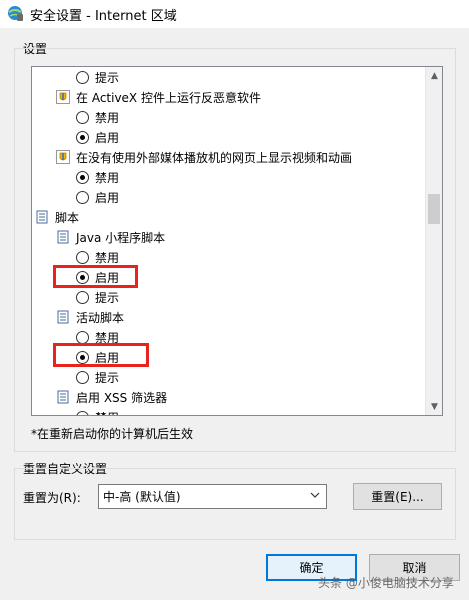 The image size is (469, 600). What do you see at coordinates (121, 237) in the screenshot?
I see `setting-label: Java 小程序脚本` at bounding box center [121, 237].